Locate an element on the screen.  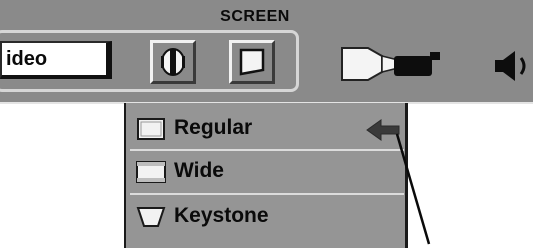
keystone-frame-icon is located at coordinates (252, 62).